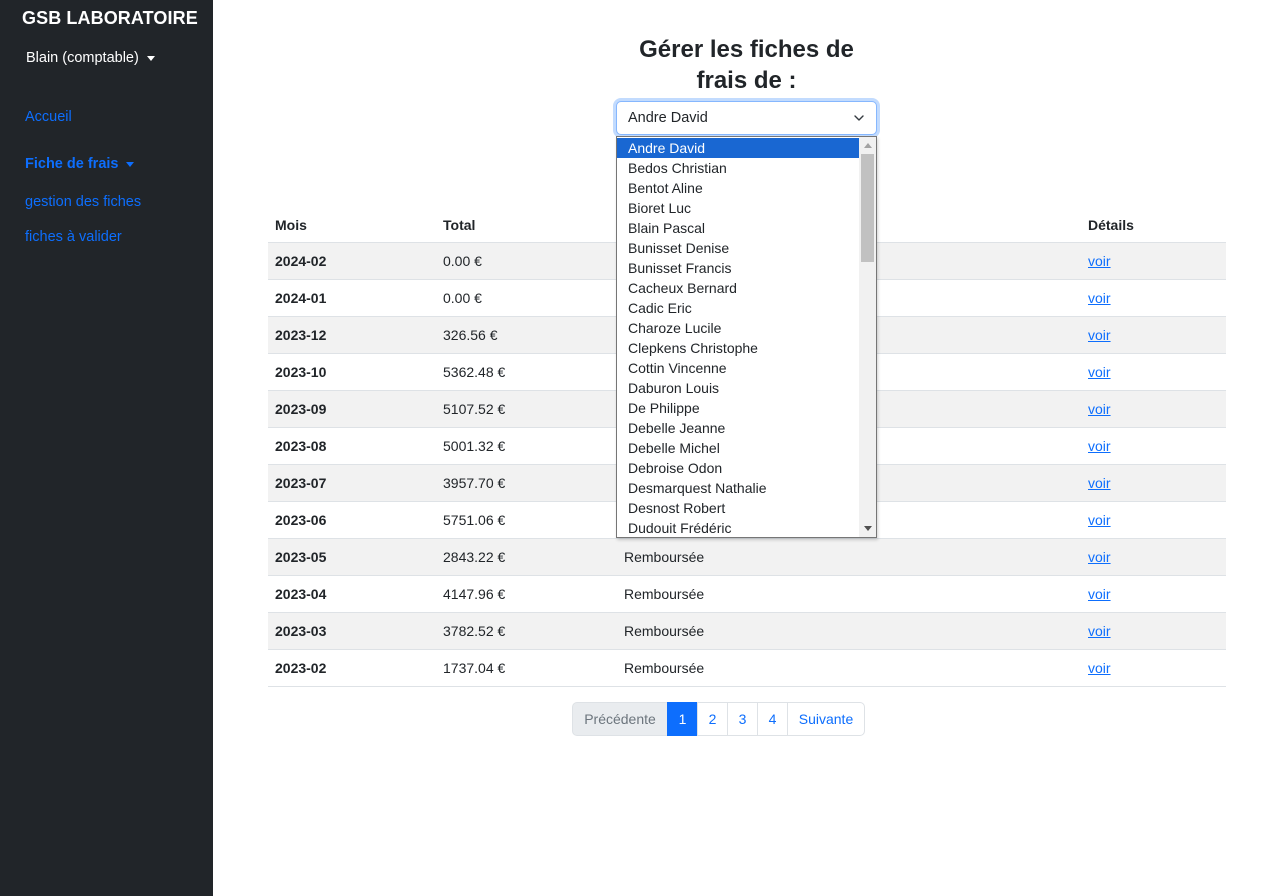 The image size is (1279, 896). What do you see at coordinates (459, 224) in the screenshot?
I see `header-total: Total` at bounding box center [459, 224].